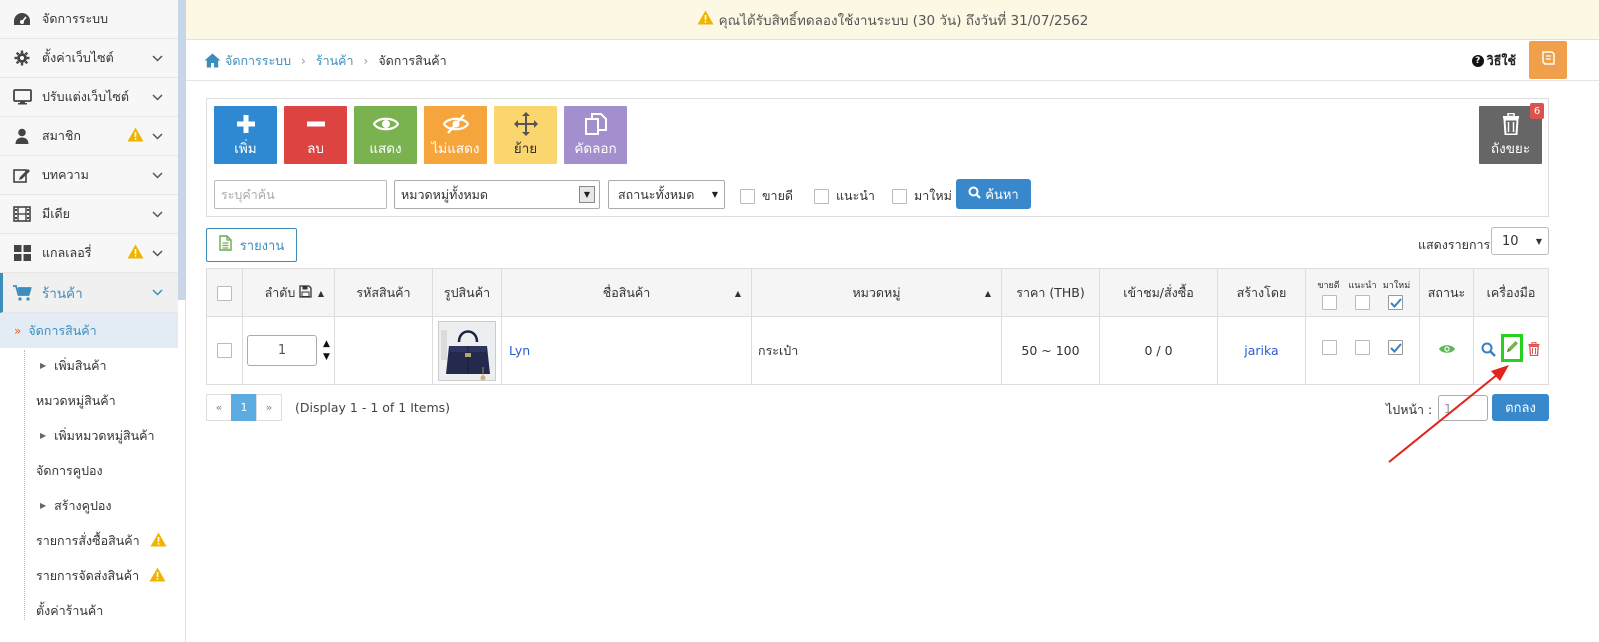 The height and width of the screenshot is (642, 1599). I want to click on bestseller-checkbox, so click(747, 196).